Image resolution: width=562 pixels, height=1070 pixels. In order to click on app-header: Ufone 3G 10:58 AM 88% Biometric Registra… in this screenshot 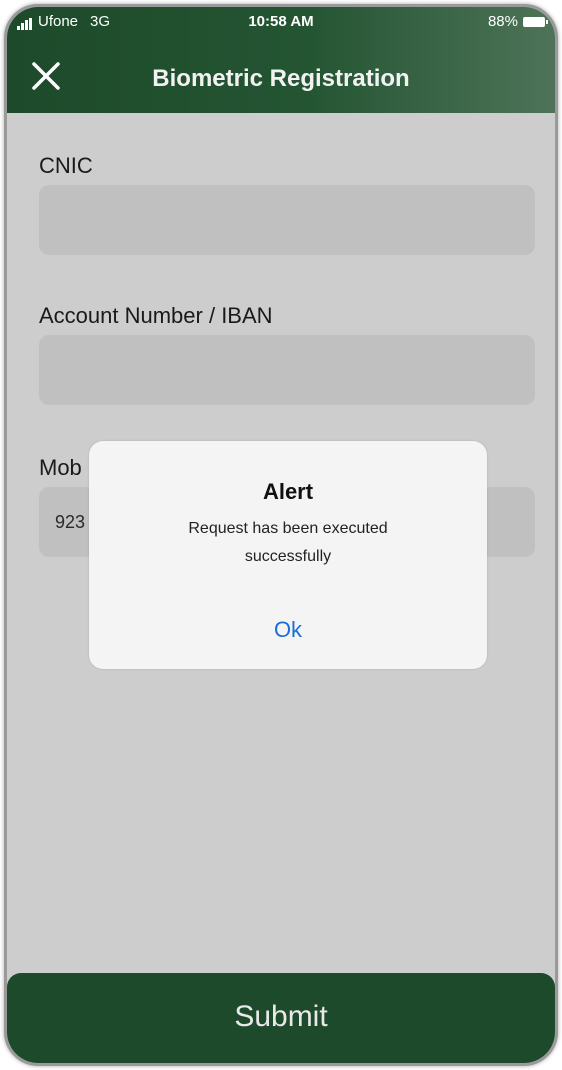, I will do `click(281, 60)`.